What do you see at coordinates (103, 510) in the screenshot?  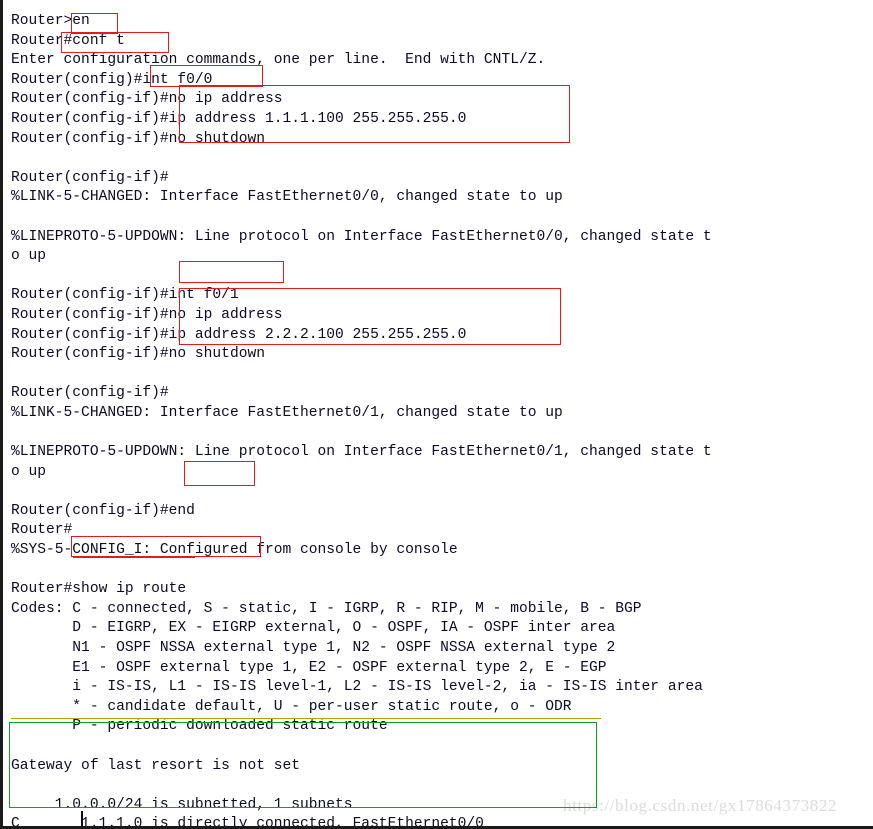 I see `terminal-line: Router(config-if)#end` at bounding box center [103, 510].